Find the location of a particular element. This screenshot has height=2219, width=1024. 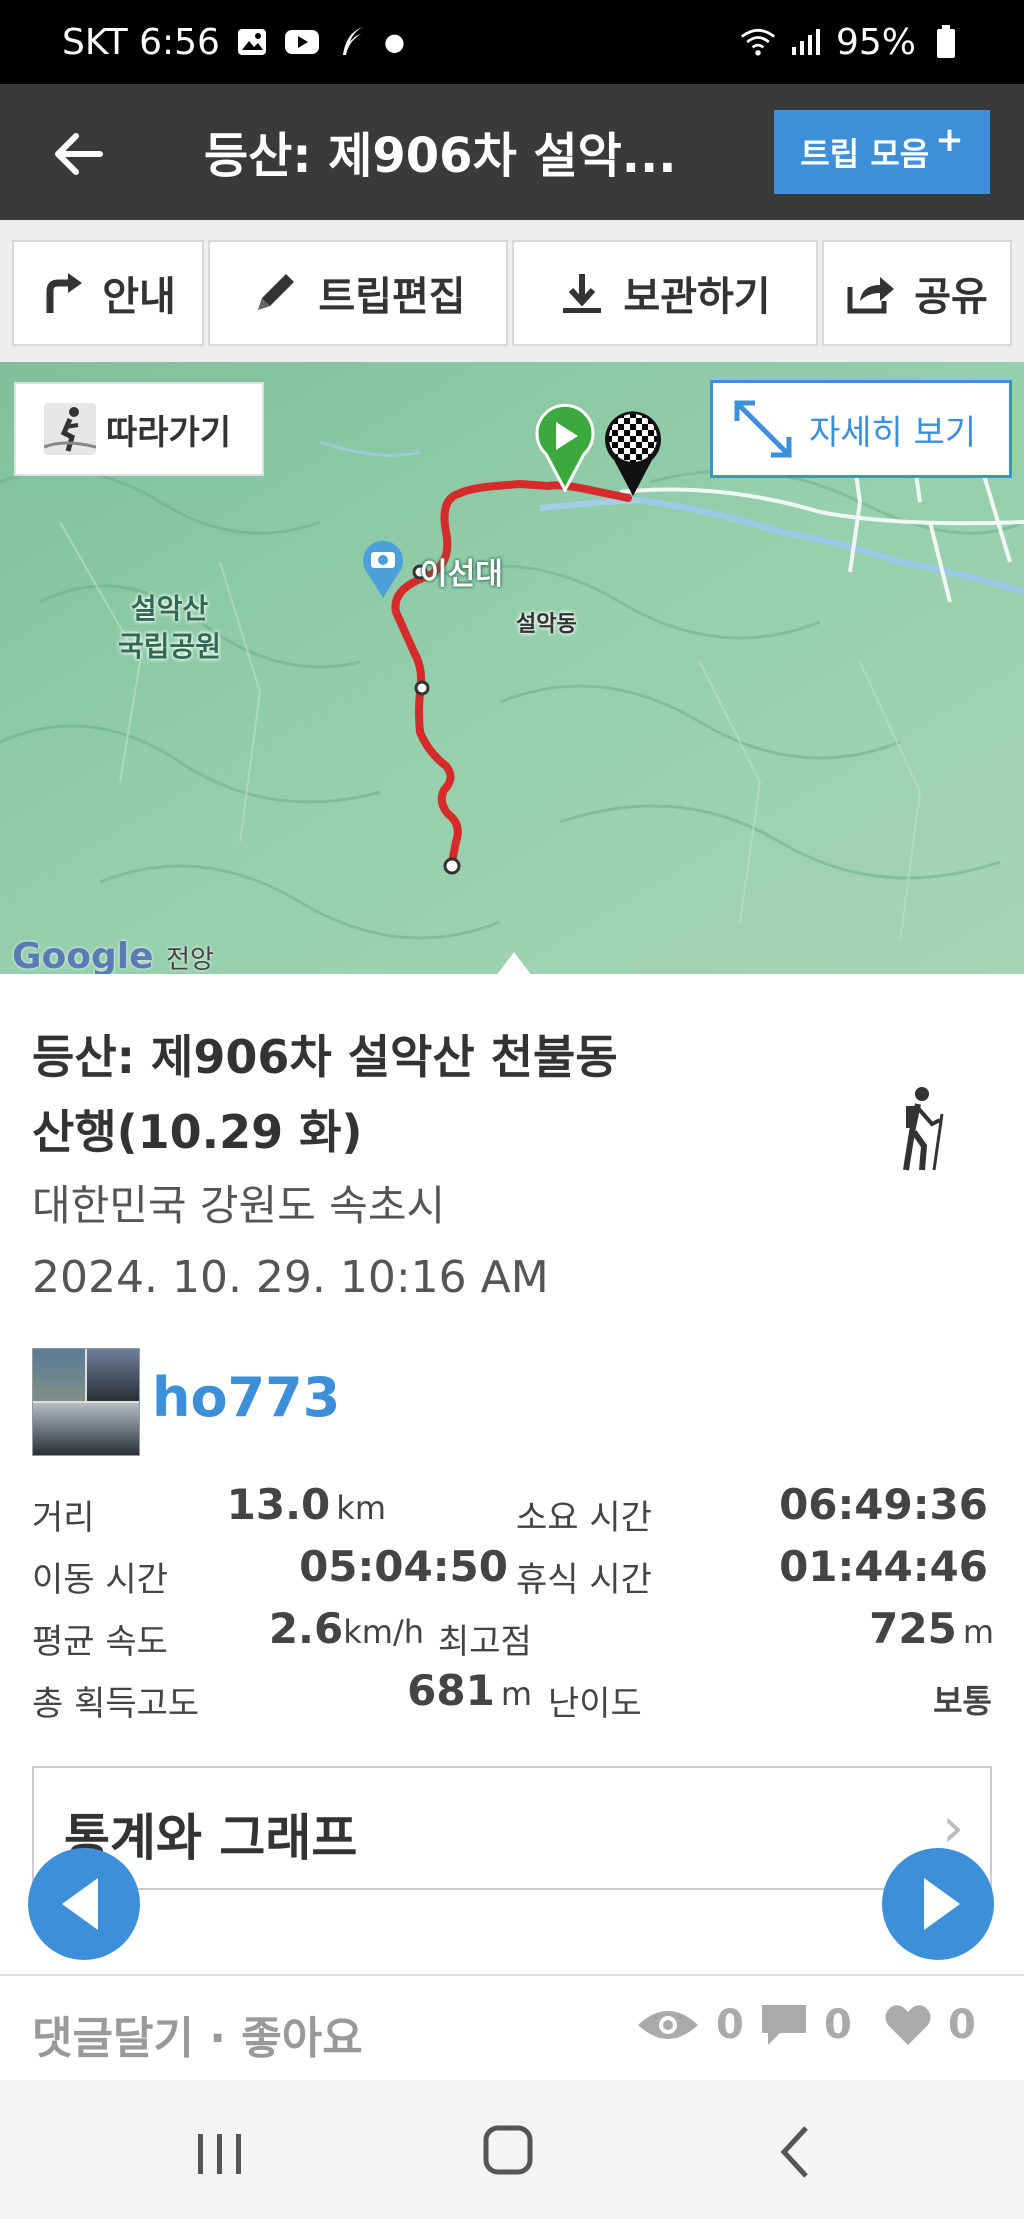

download-icon is located at coordinates (582, 293).